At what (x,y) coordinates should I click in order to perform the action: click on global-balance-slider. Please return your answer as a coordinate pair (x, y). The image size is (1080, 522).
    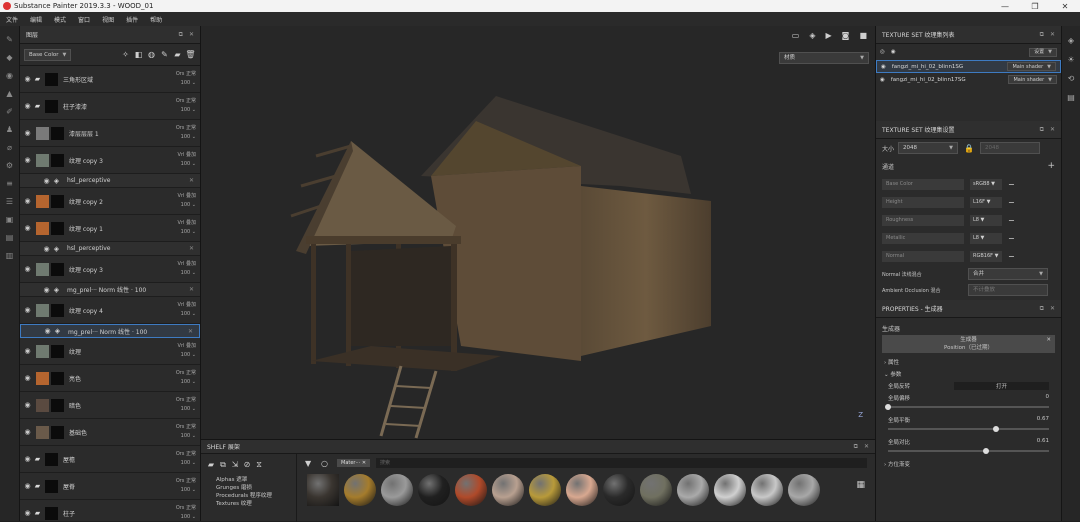
    Looking at the image, I should click on (967, 407).